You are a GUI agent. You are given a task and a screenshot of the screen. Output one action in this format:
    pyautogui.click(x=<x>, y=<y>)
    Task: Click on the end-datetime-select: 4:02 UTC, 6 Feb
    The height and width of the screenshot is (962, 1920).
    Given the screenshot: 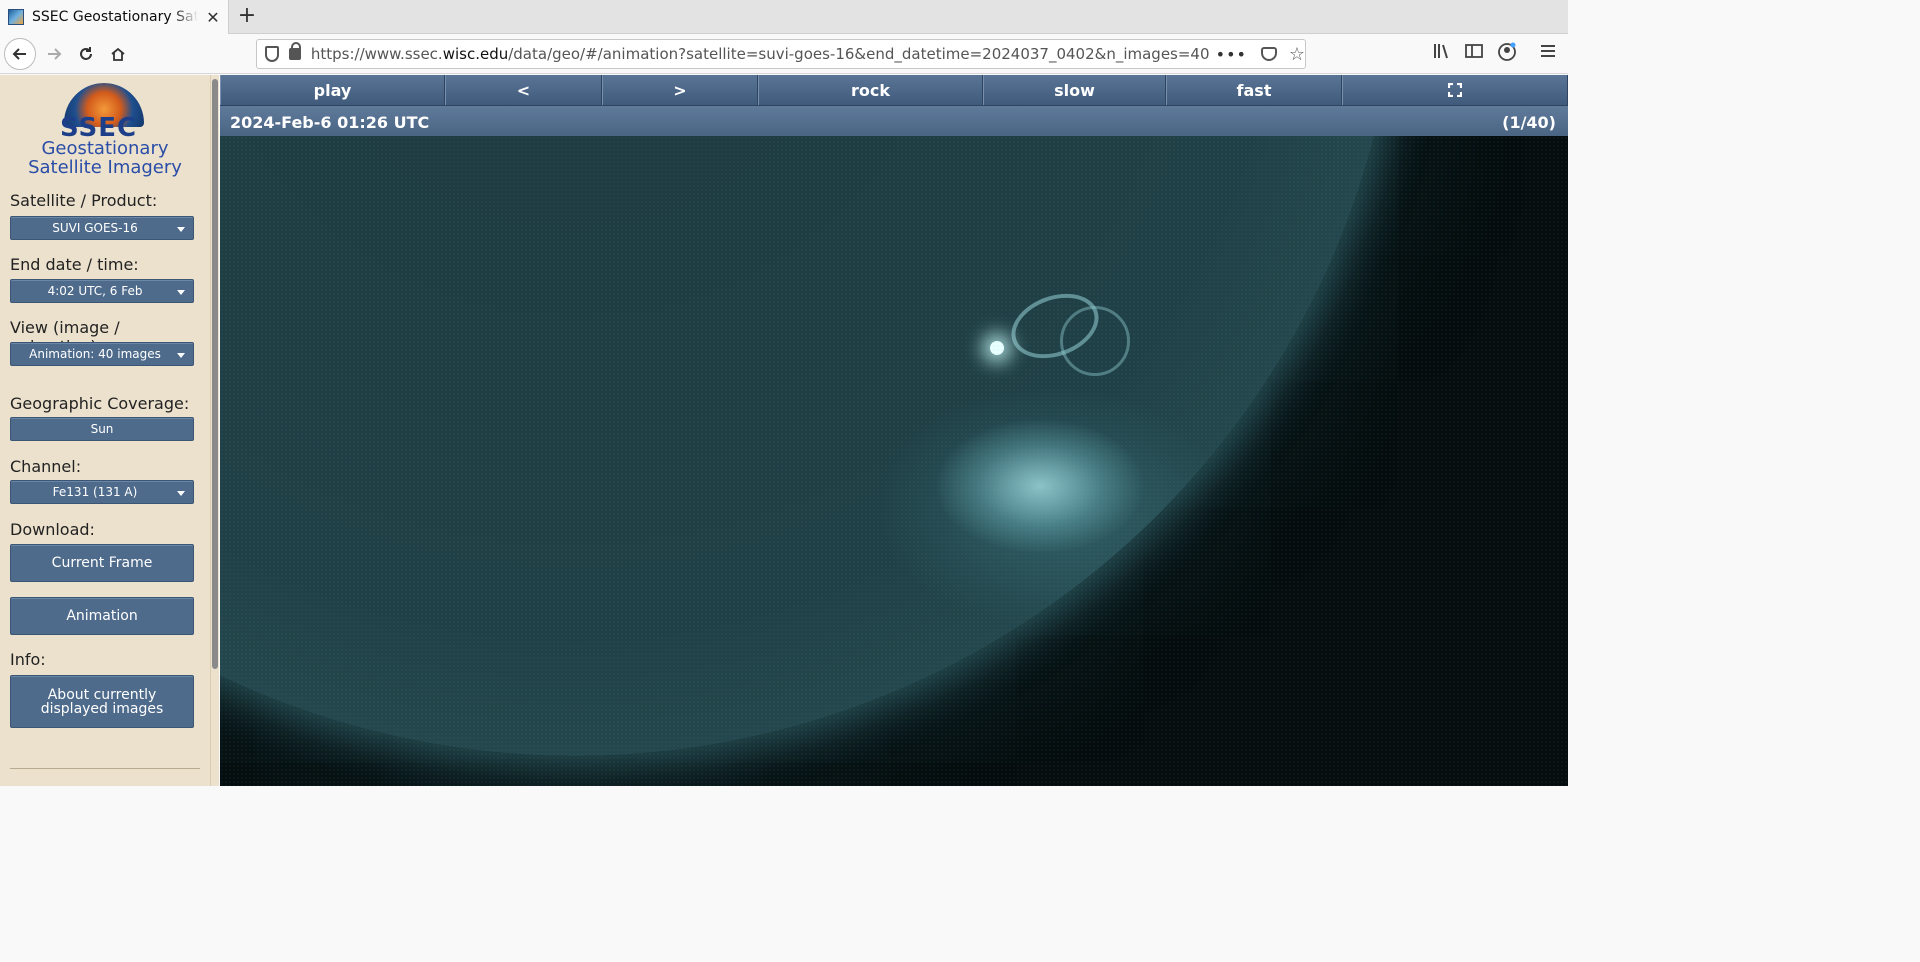 What is the action you would take?
    pyautogui.click(x=102, y=291)
    